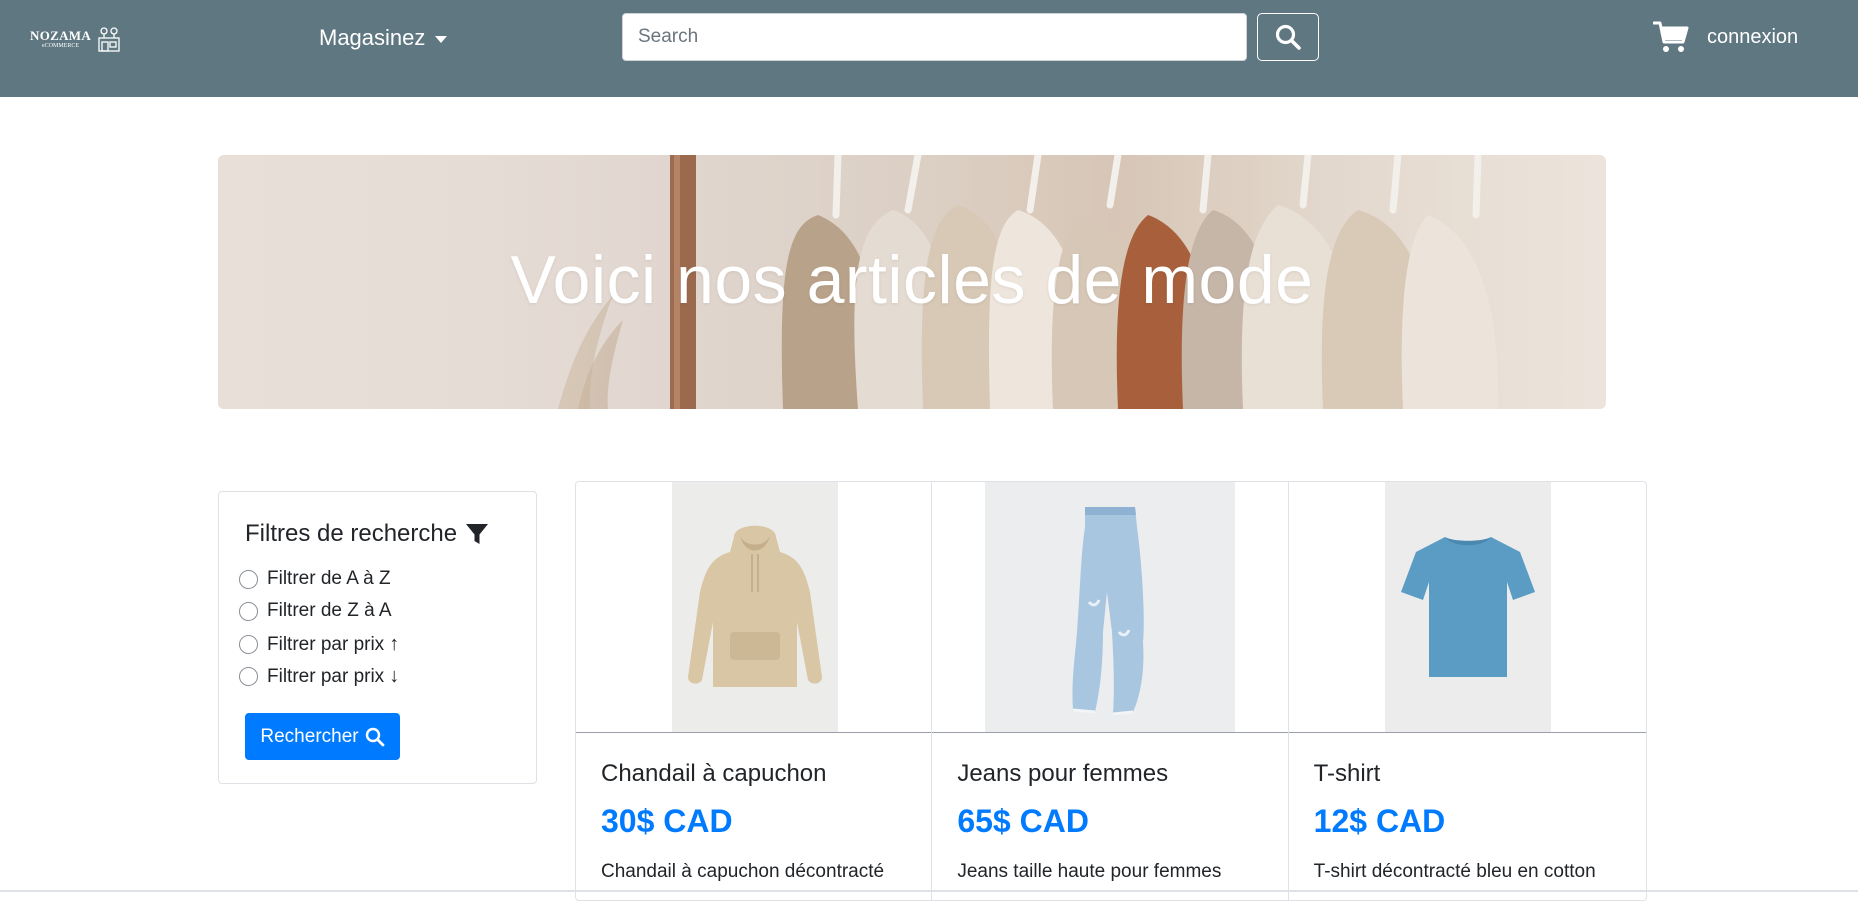 The width and height of the screenshot is (1858, 901). I want to click on filter-option-price-asc: Filtrer par prix ↑, so click(319, 644).